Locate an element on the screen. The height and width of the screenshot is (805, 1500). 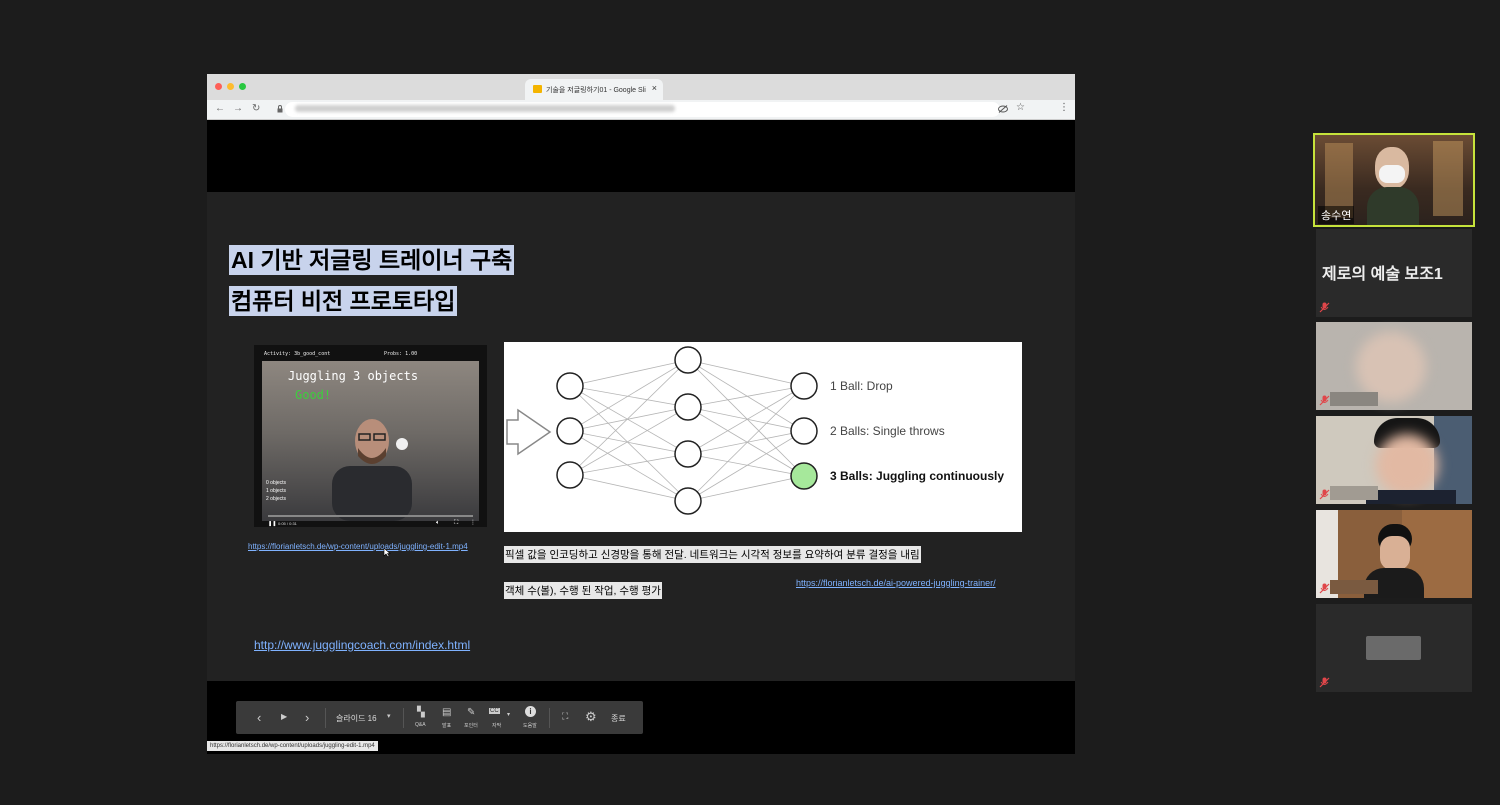
video-overlay-status: Good! is located at coordinates (313, 395).